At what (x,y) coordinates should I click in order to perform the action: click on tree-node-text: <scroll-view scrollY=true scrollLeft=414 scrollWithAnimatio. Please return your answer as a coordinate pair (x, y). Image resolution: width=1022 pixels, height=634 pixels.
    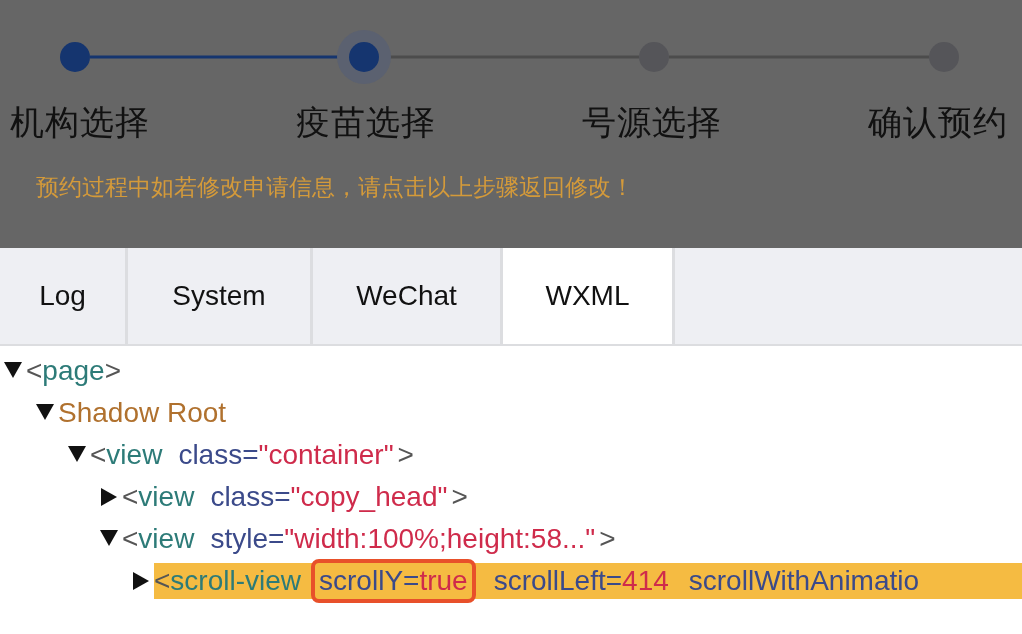
    Looking at the image, I should click on (588, 581).